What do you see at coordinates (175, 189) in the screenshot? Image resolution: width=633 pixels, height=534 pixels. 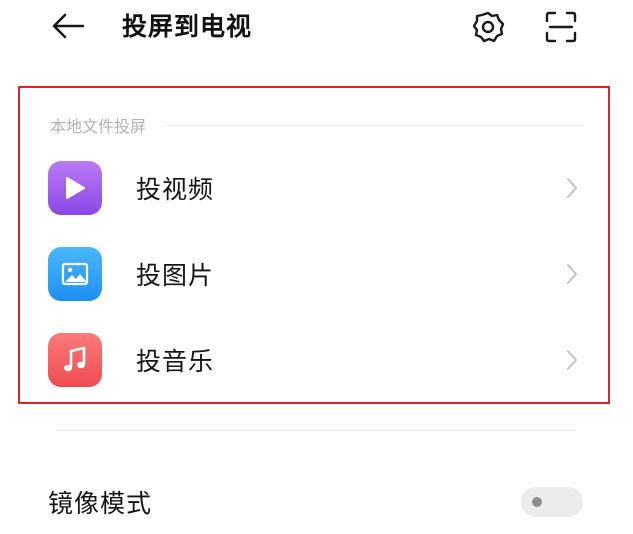 I see `cast-video-label: 投视频` at bounding box center [175, 189].